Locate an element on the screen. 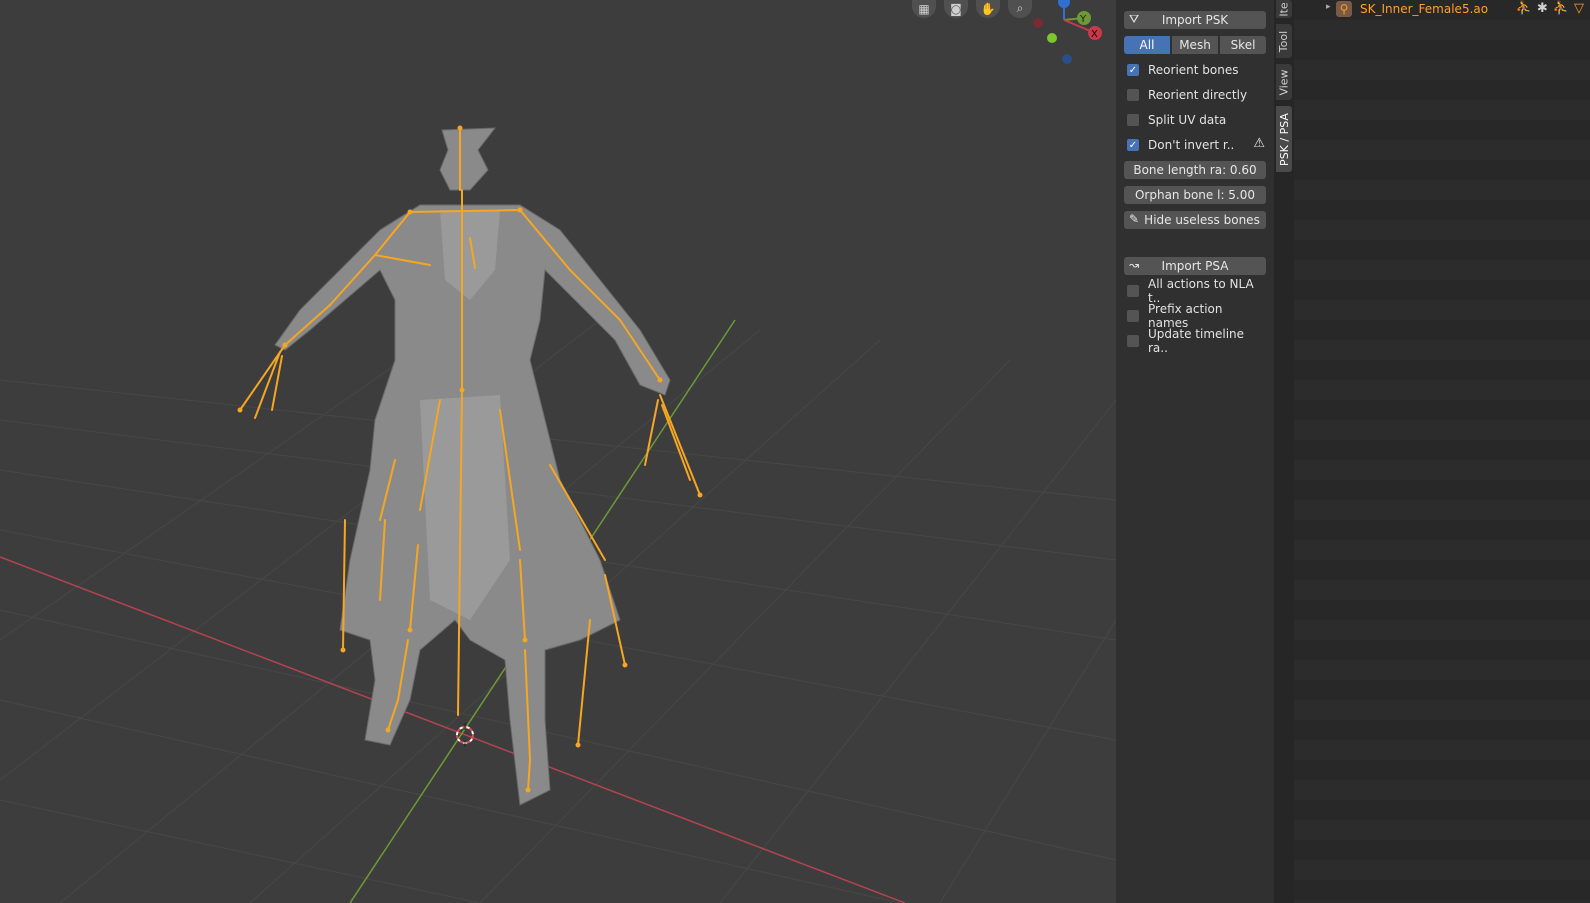 Image resolution: width=1590 pixels, height=903 pixels. import-action-icon: ↝ is located at coordinates (1134, 265).